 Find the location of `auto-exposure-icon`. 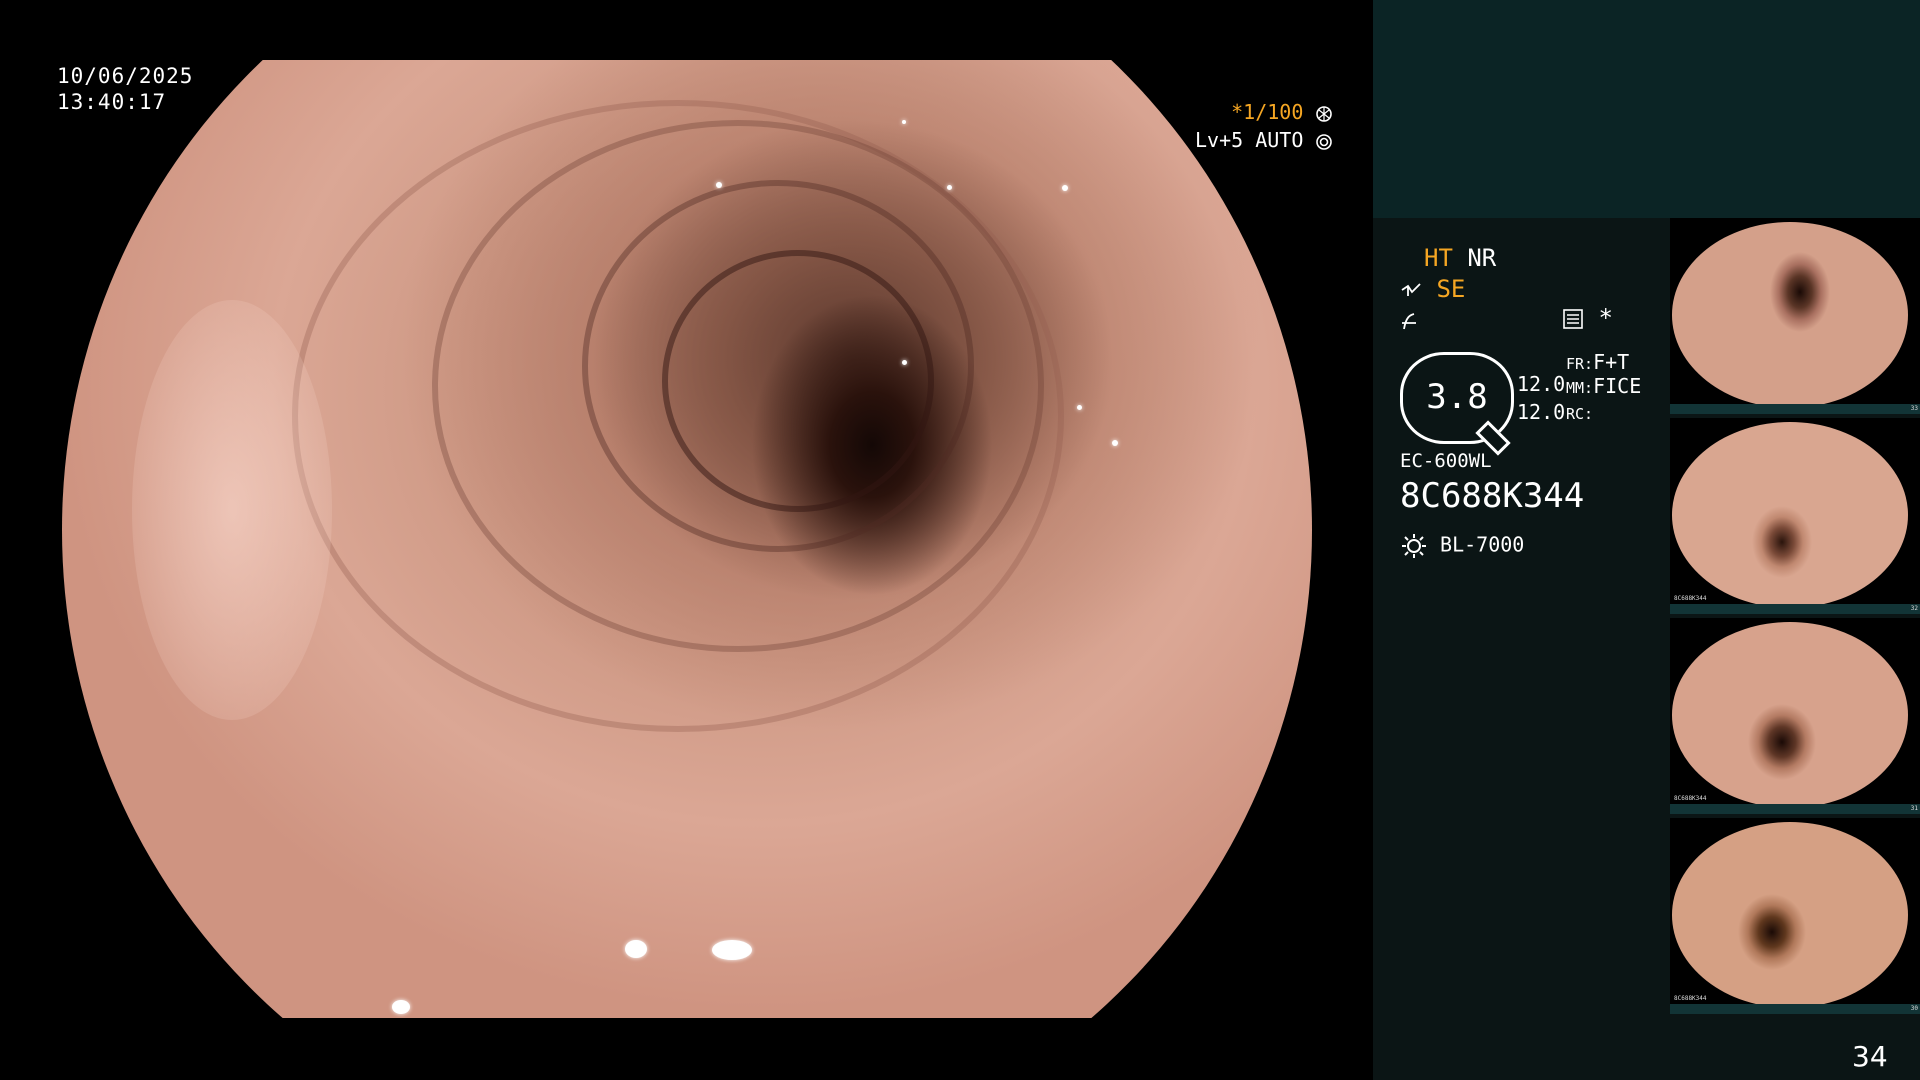

auto-exposure-icon is located at coordinates (1324, 141).